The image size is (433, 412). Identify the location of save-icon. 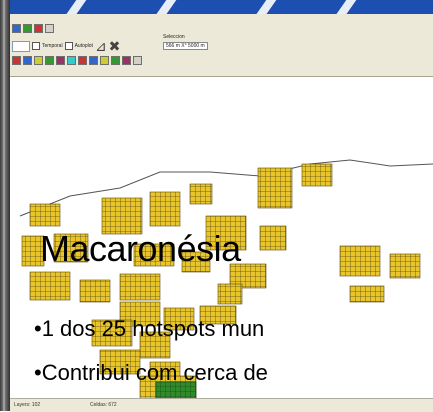
(27, 28).